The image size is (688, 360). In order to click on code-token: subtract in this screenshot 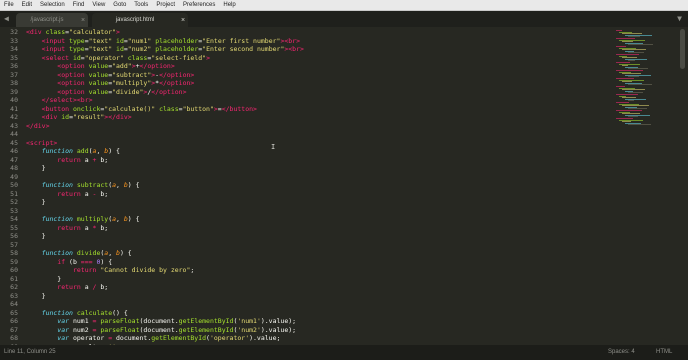, I will do `click(90, 185)`.